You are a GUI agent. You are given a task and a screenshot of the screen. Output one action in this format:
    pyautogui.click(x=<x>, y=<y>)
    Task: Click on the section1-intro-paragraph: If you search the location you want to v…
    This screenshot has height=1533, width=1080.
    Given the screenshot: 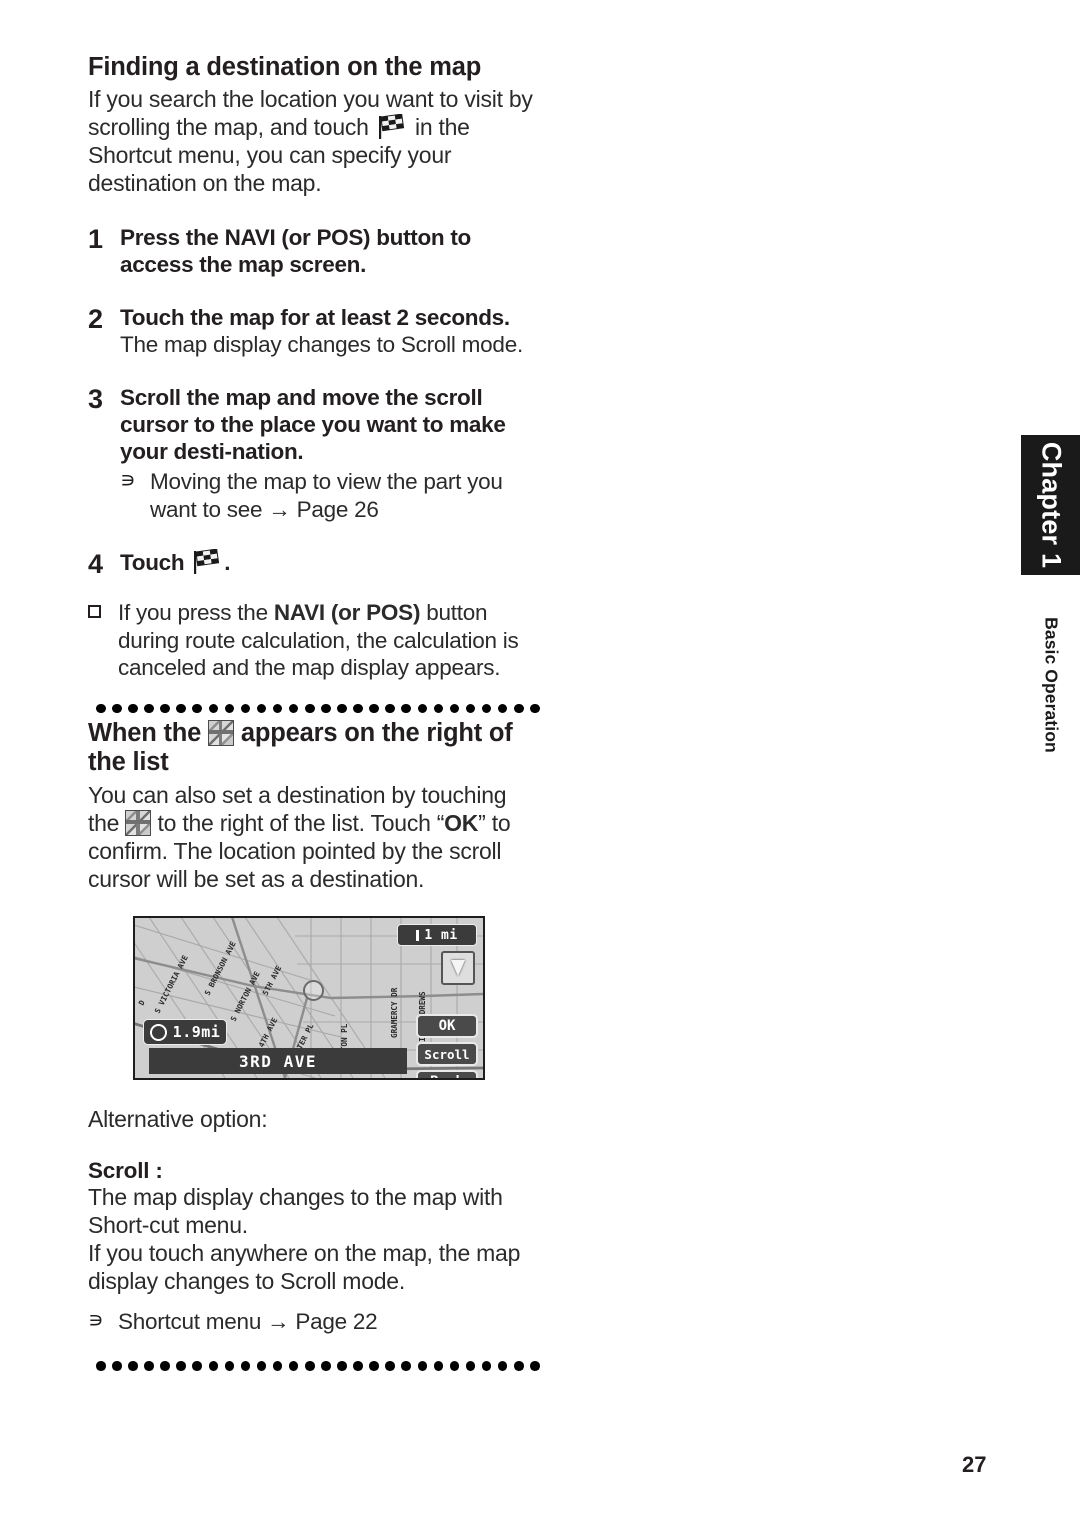 What is the action you would take?
    pyautogui.click(x=314, y=142)
    